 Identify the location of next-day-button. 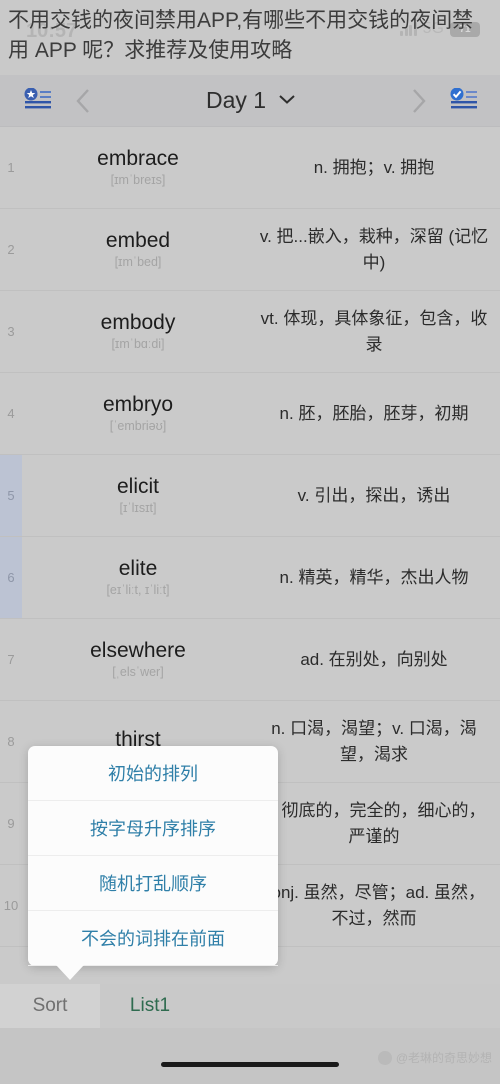
(419, 101).